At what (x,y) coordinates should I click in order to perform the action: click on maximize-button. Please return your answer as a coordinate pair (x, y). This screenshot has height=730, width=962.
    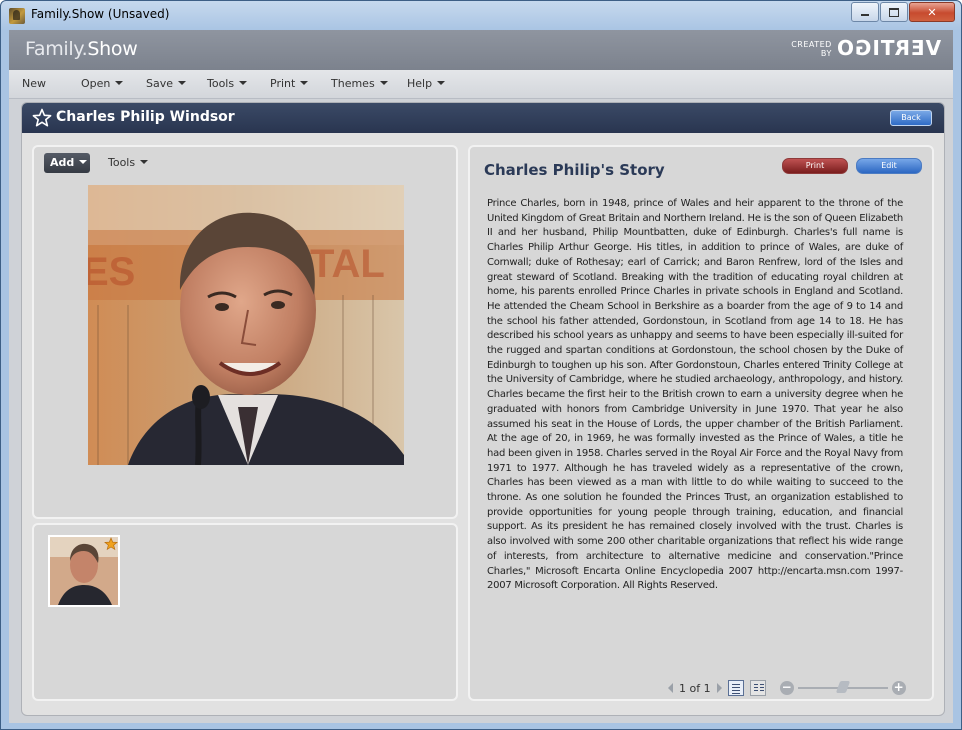
    Looking at the image, I should click on (894, 12).